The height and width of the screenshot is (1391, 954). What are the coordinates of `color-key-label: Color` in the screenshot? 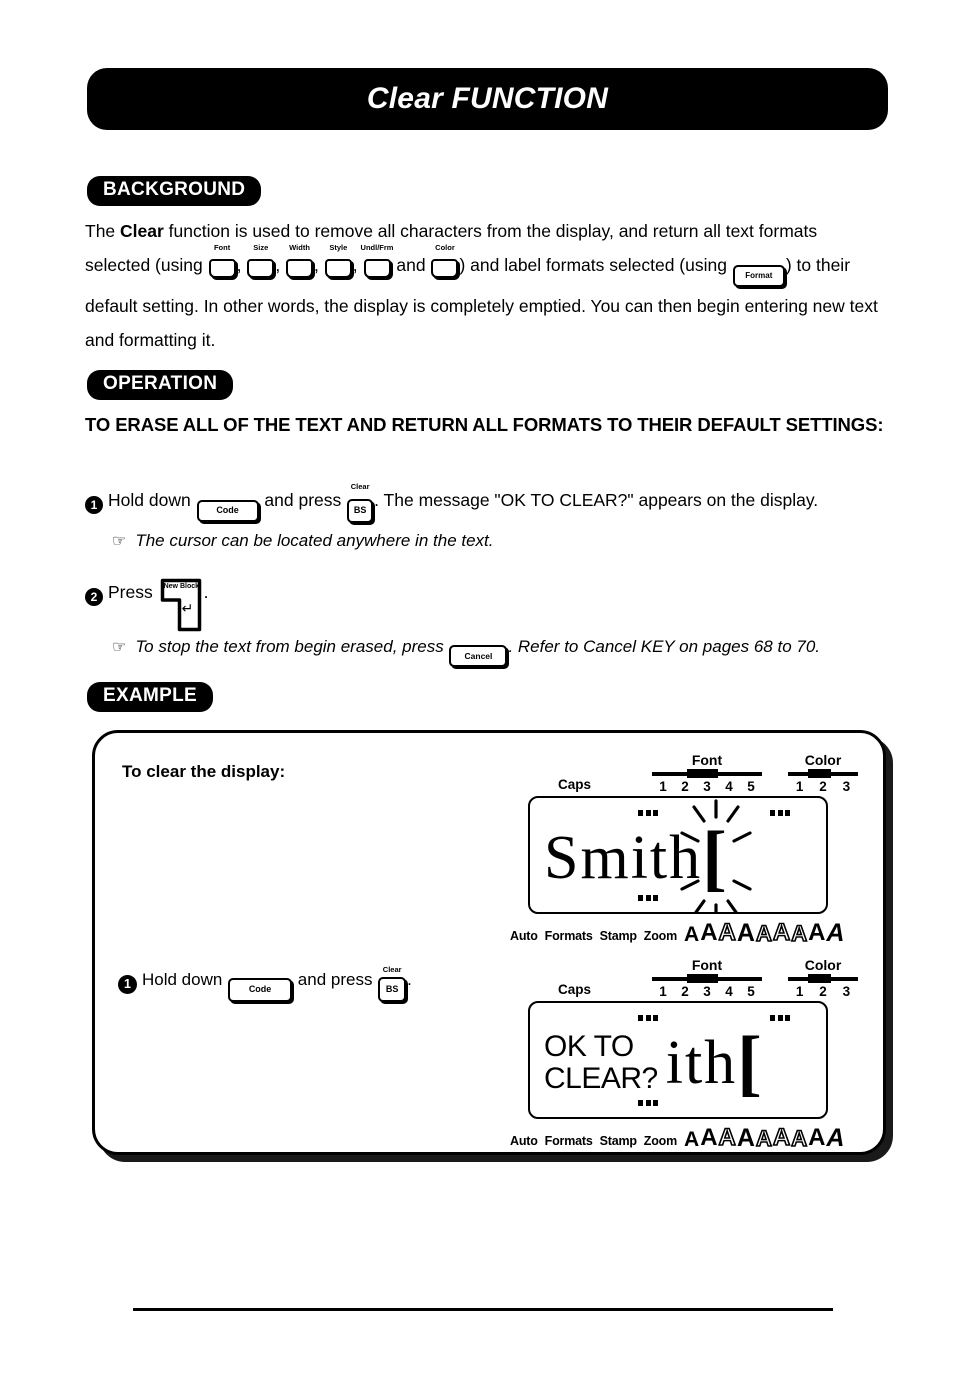 It's located at (445, 247).